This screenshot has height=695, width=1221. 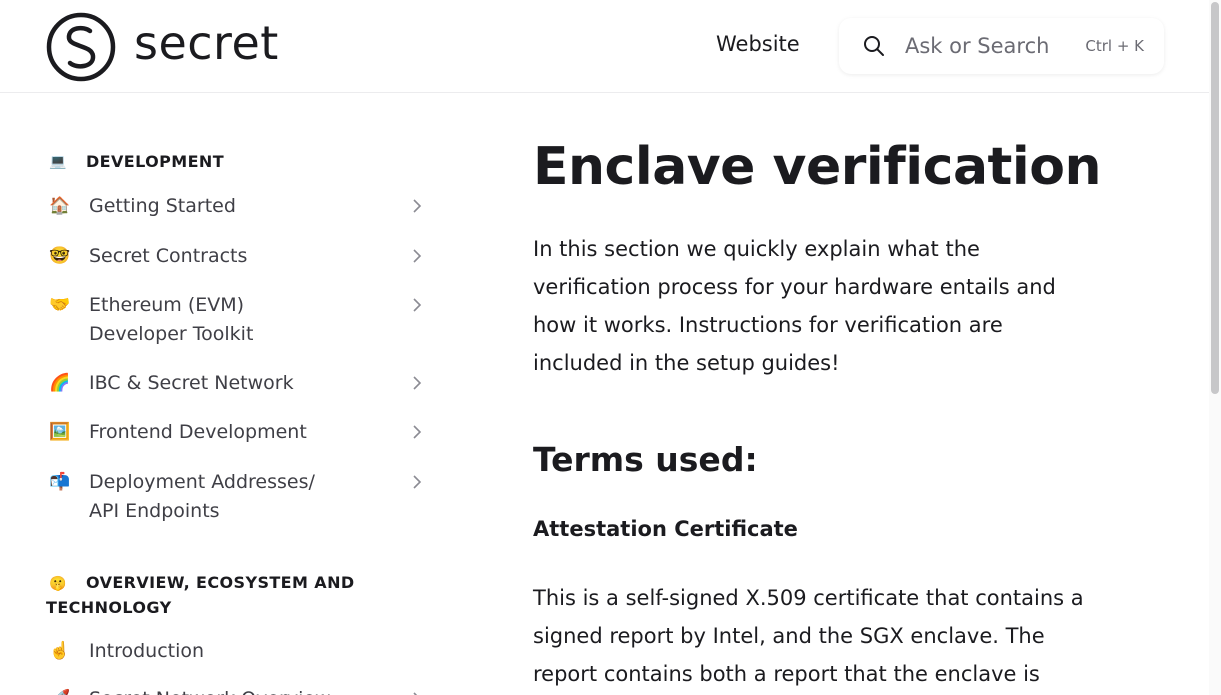 I want to click on sidebar-item-introduction: ☝️ Introduction, so click(x=238, y=651).